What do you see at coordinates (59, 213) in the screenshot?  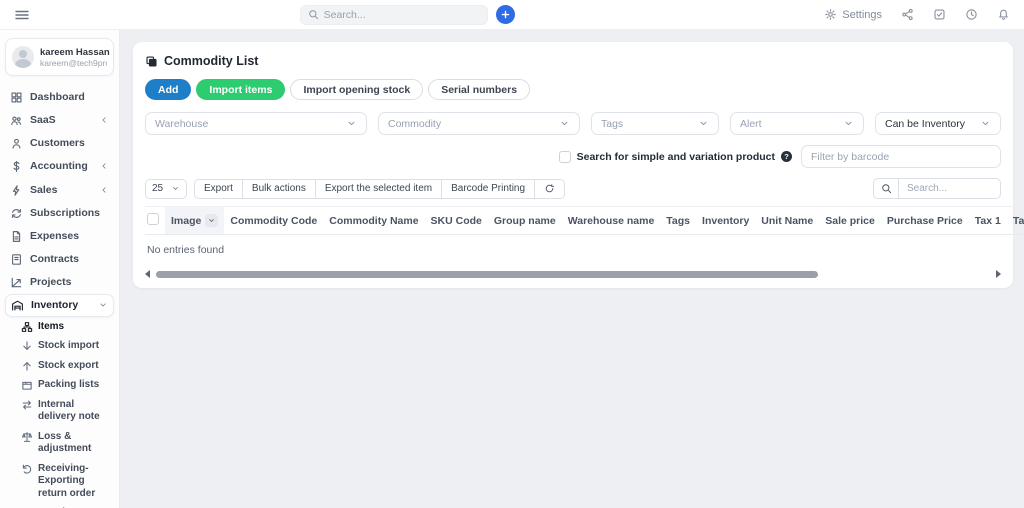 I see `sidebar-item-subscriptions: Subscriptions` at bounding box center [59, 213].